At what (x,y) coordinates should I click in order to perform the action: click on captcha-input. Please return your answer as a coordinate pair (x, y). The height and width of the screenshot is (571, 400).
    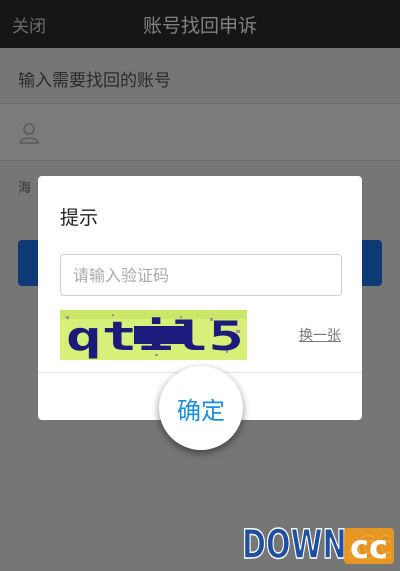
    Looking at the image, I should click on (201, 275).